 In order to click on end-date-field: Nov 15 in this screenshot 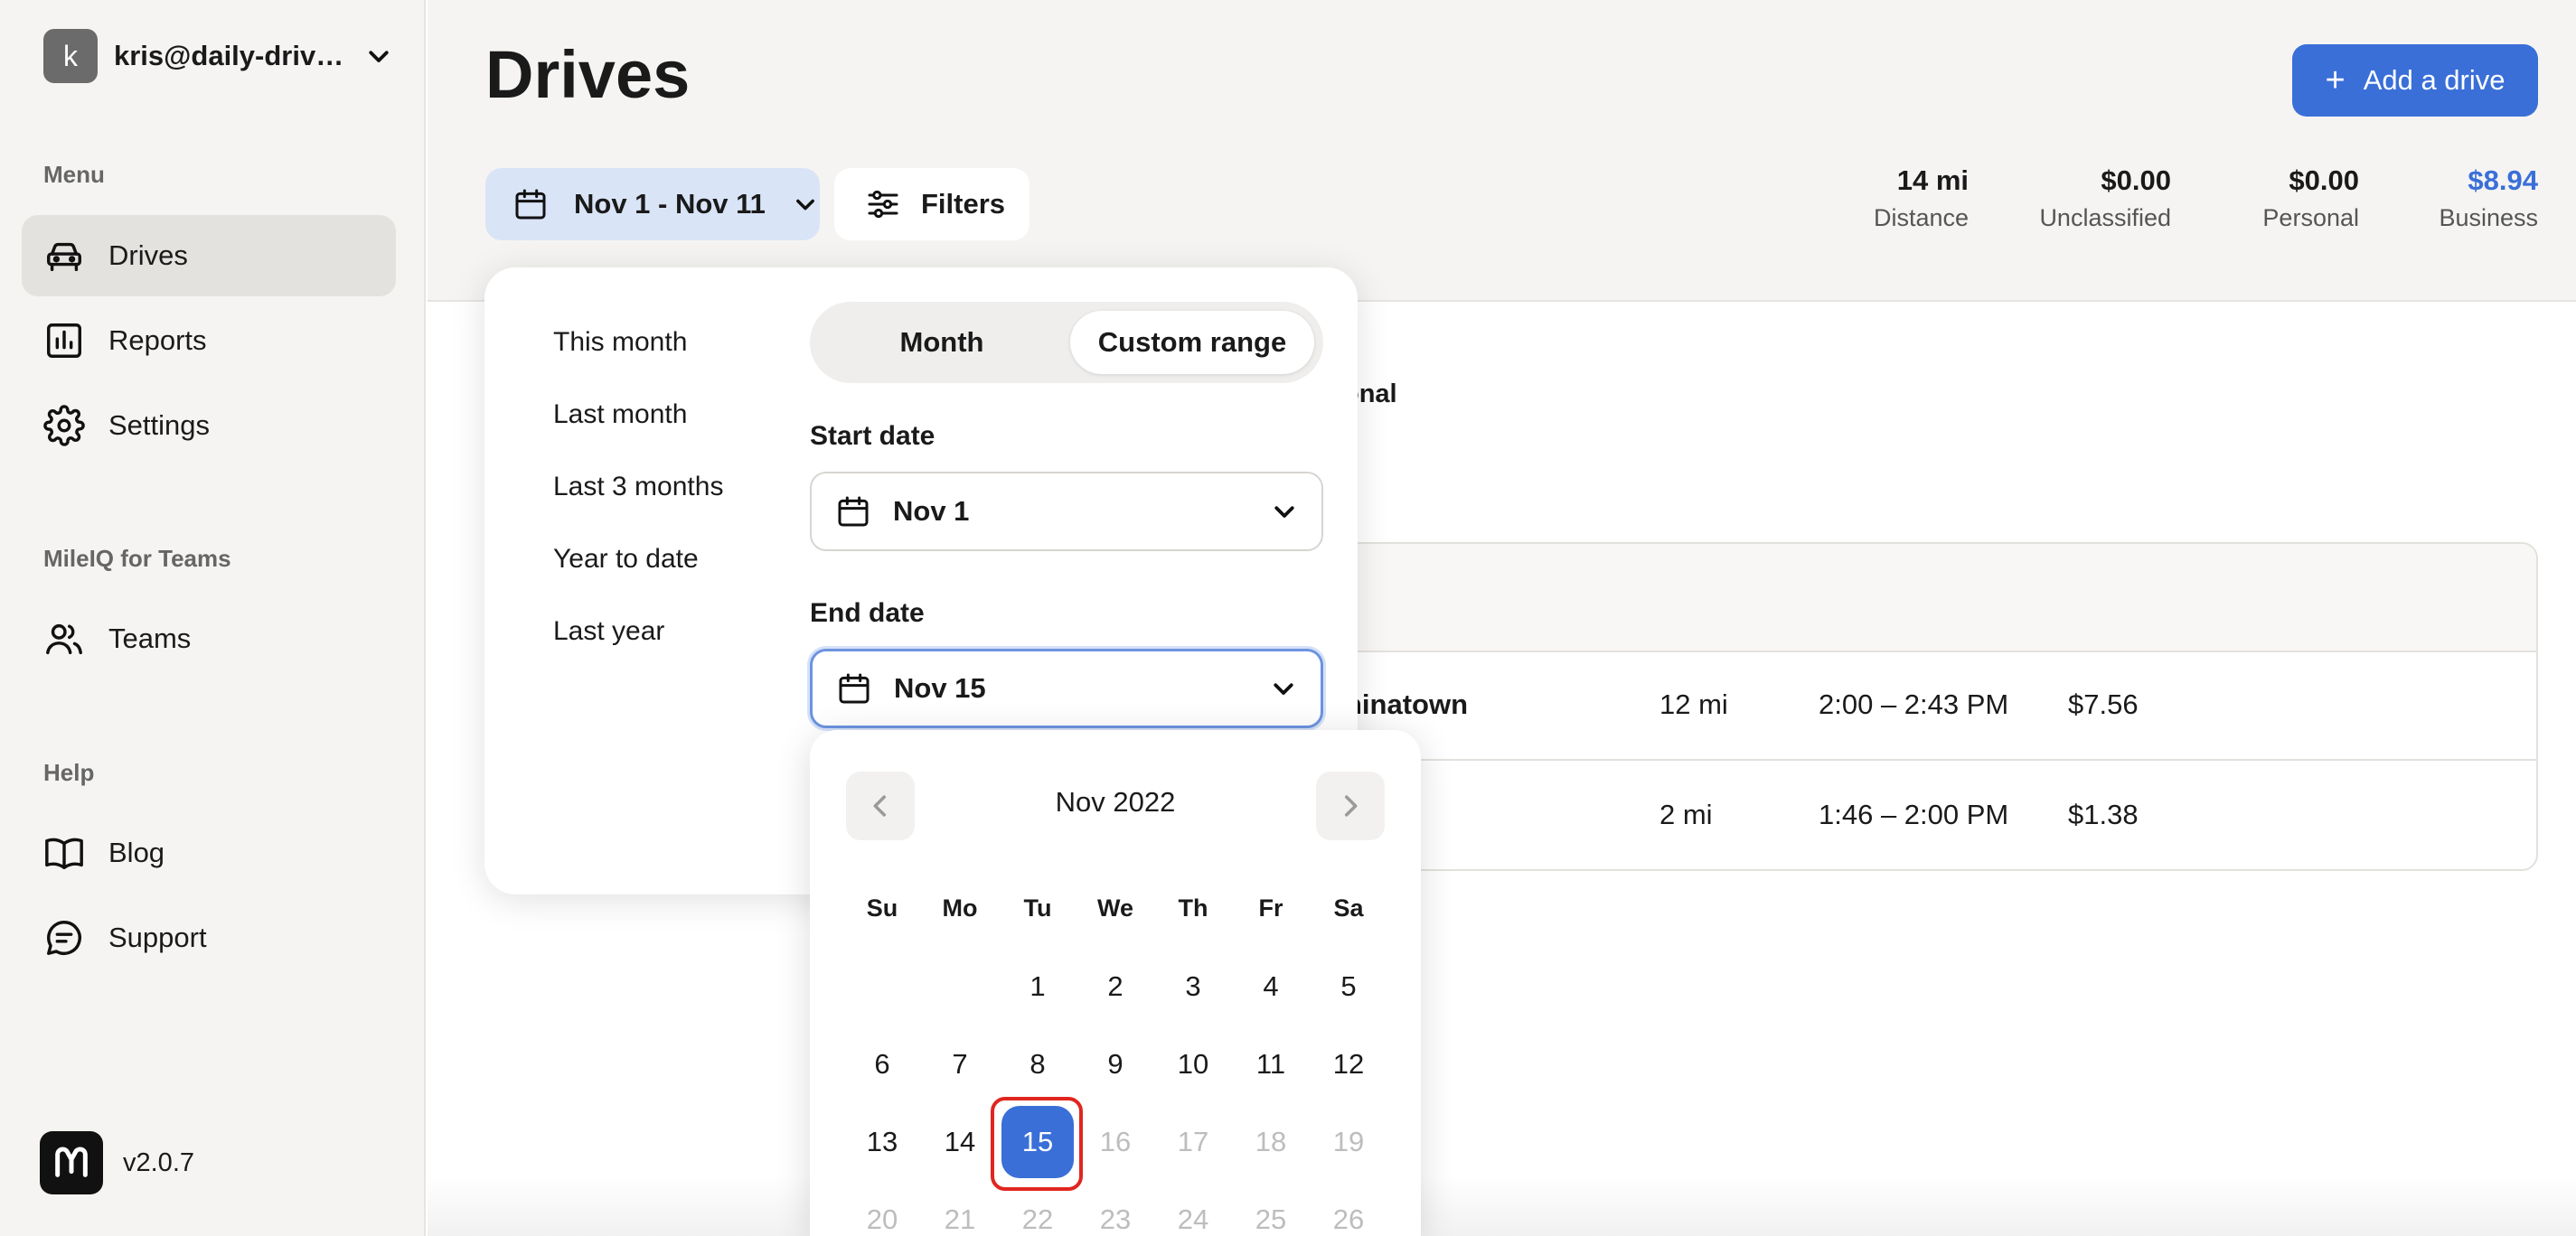, I will do `click(1067, 688)`.